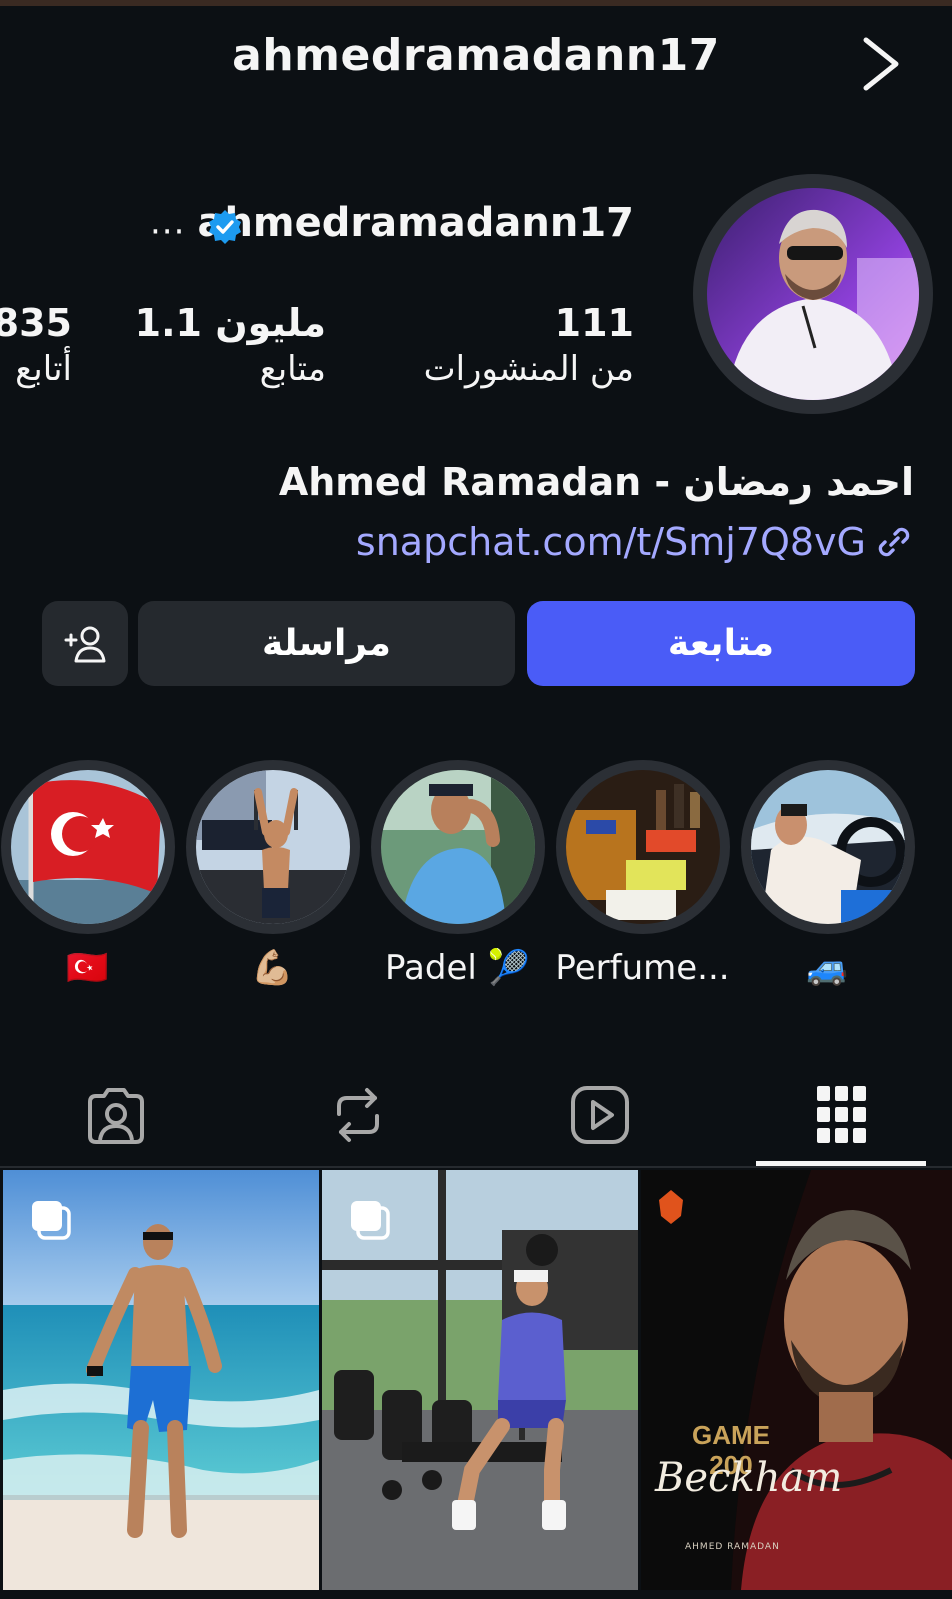  What do you see at coordinates (610, 542) in the screenshot?
I see `bio-link-text: snapchat.com/t/Smj7Q8vG` at bounding box center [610, 542].